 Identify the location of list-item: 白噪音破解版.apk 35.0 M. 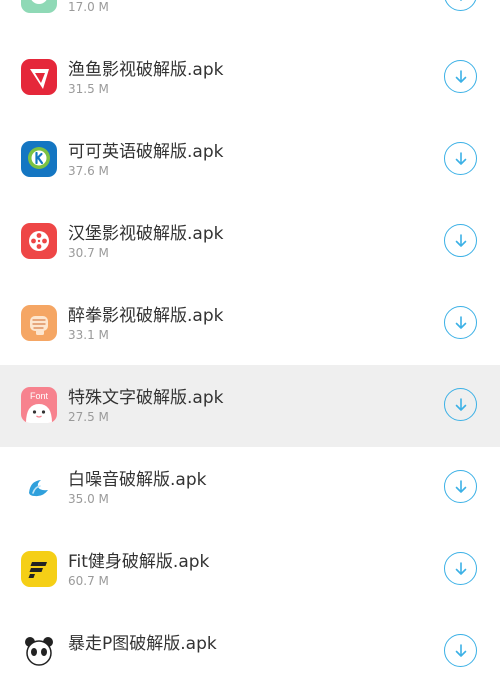
(250, 488).